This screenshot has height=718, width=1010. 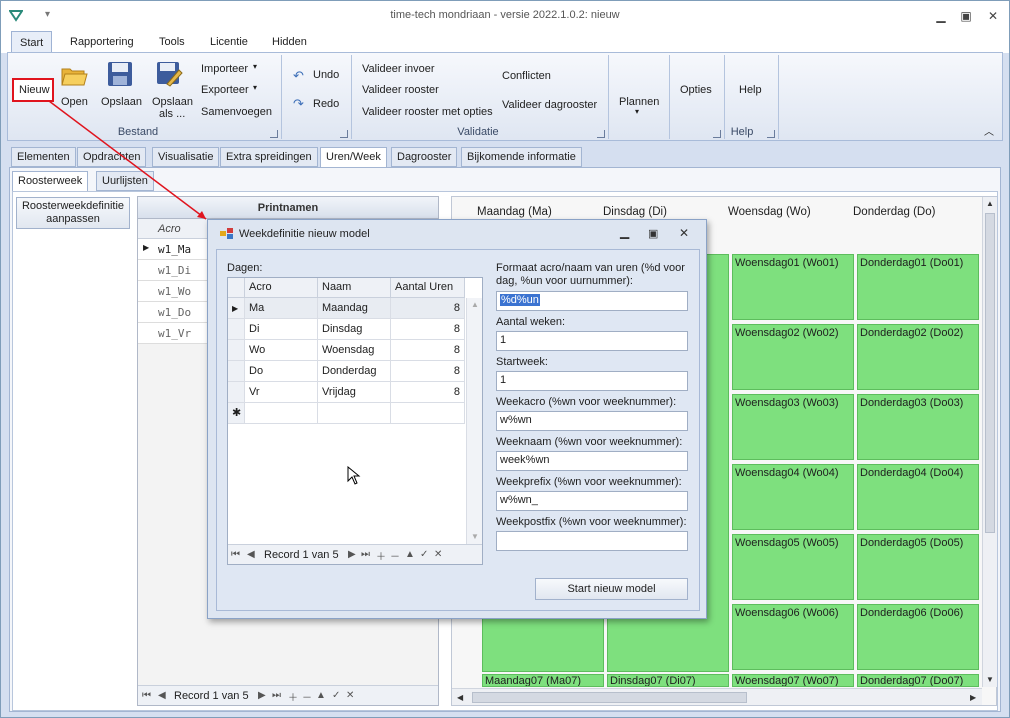 I want to click on dialog-minimize-icon: ▁, so click(x=624, y=232).